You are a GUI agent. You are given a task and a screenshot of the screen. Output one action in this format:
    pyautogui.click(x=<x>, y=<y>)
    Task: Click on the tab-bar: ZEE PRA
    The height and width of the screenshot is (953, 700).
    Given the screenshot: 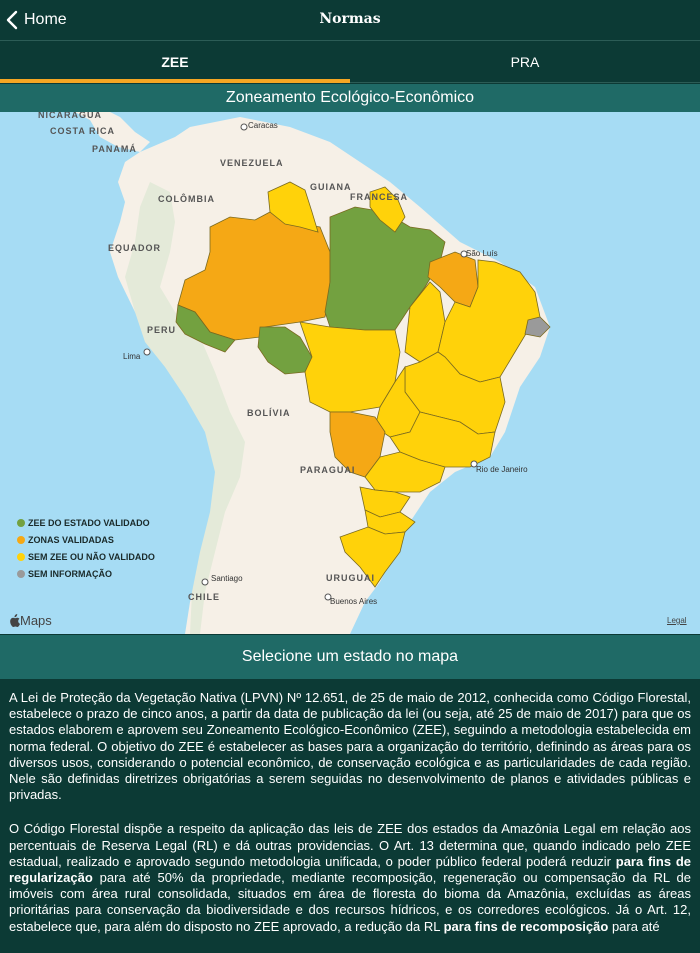 What is the action you would take?
    pyautogui.click(x=350, y=62)
    